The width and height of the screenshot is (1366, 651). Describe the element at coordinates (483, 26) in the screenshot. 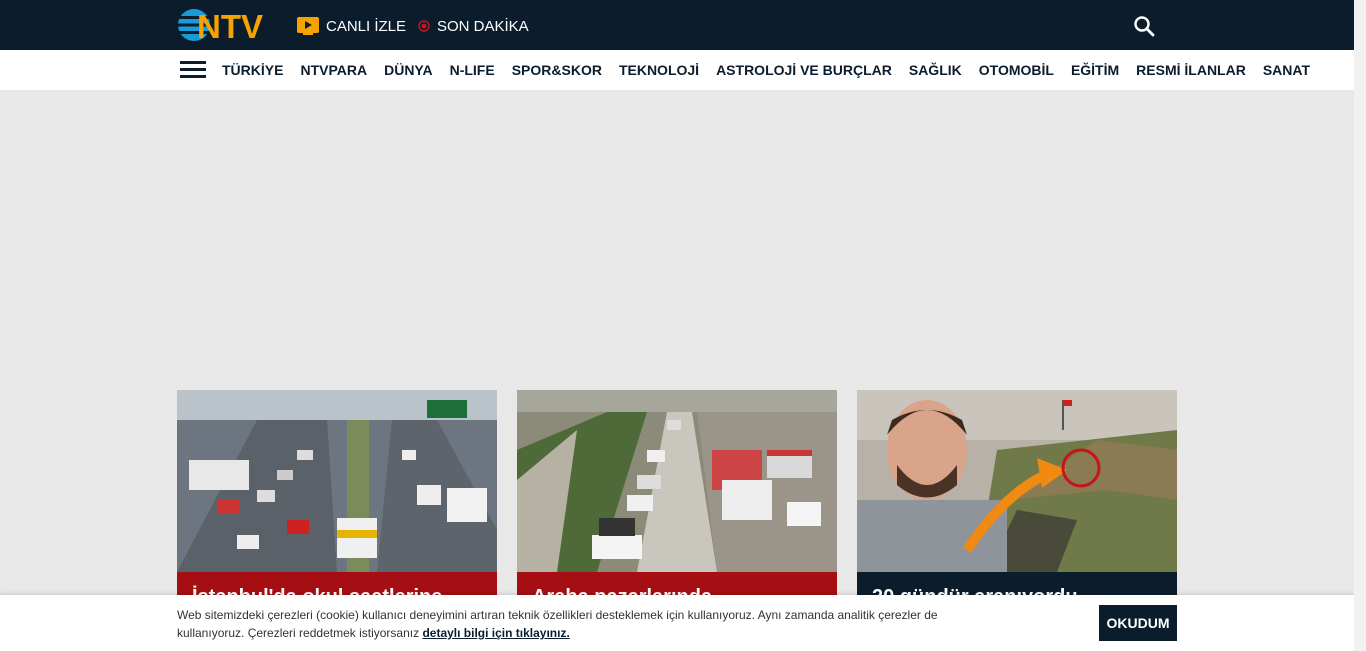

I see `breaking-label: SON DAKİKA` at that location.